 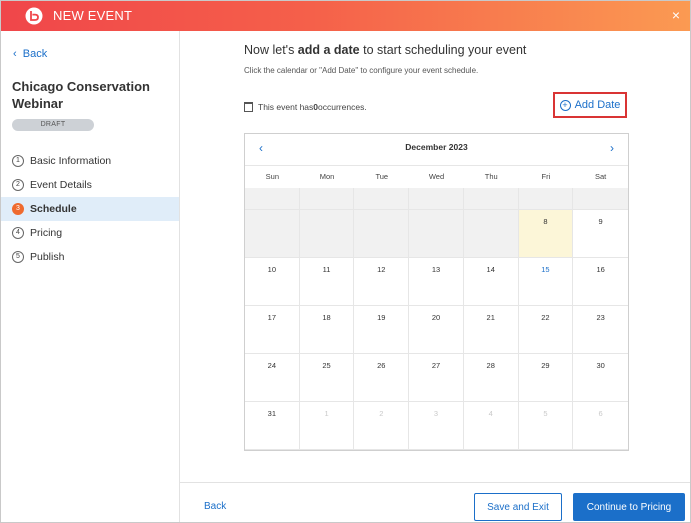 I want to click on step-number-icon: 1, so click(x=18, y=161).